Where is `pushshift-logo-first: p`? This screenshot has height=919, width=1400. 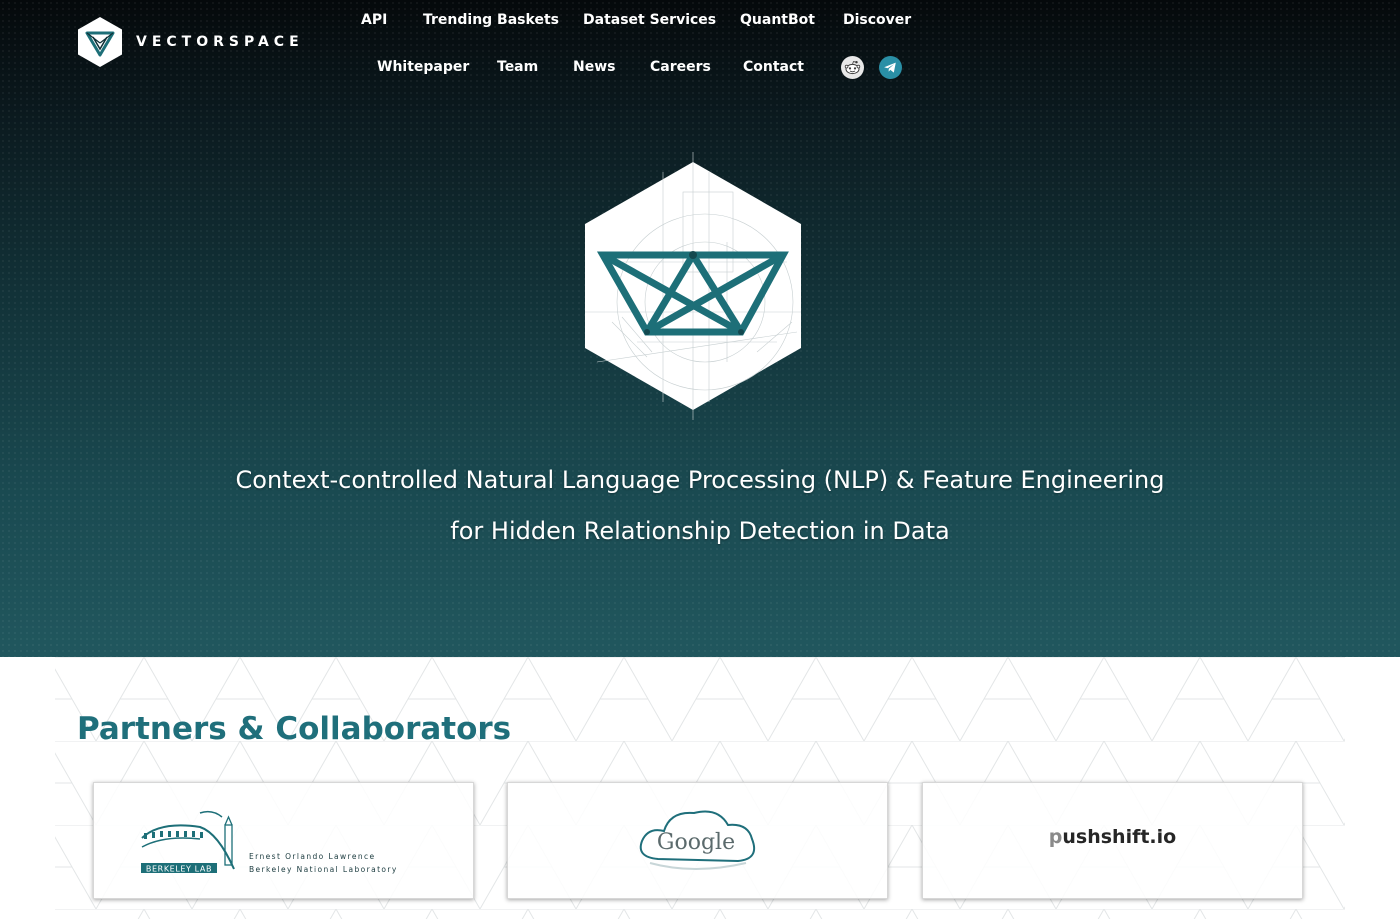
pushshift-logo-first: p is located at coordinates (1055, 837).